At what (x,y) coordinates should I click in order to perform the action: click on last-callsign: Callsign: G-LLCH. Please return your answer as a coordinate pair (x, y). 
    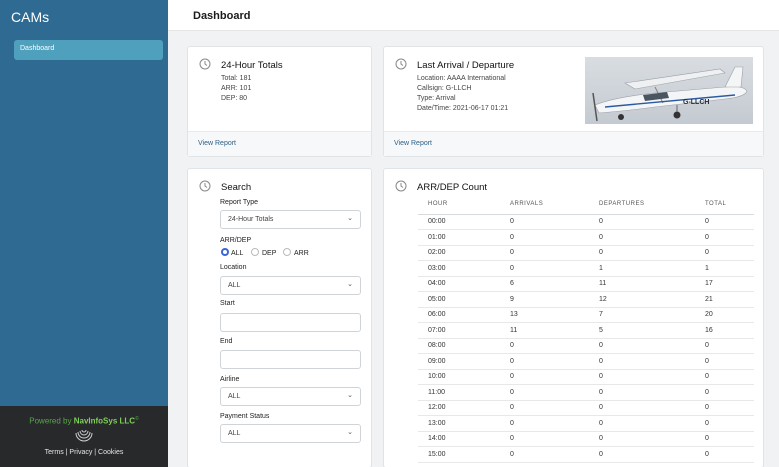
    Looking at the image, I should click on (444, 88).